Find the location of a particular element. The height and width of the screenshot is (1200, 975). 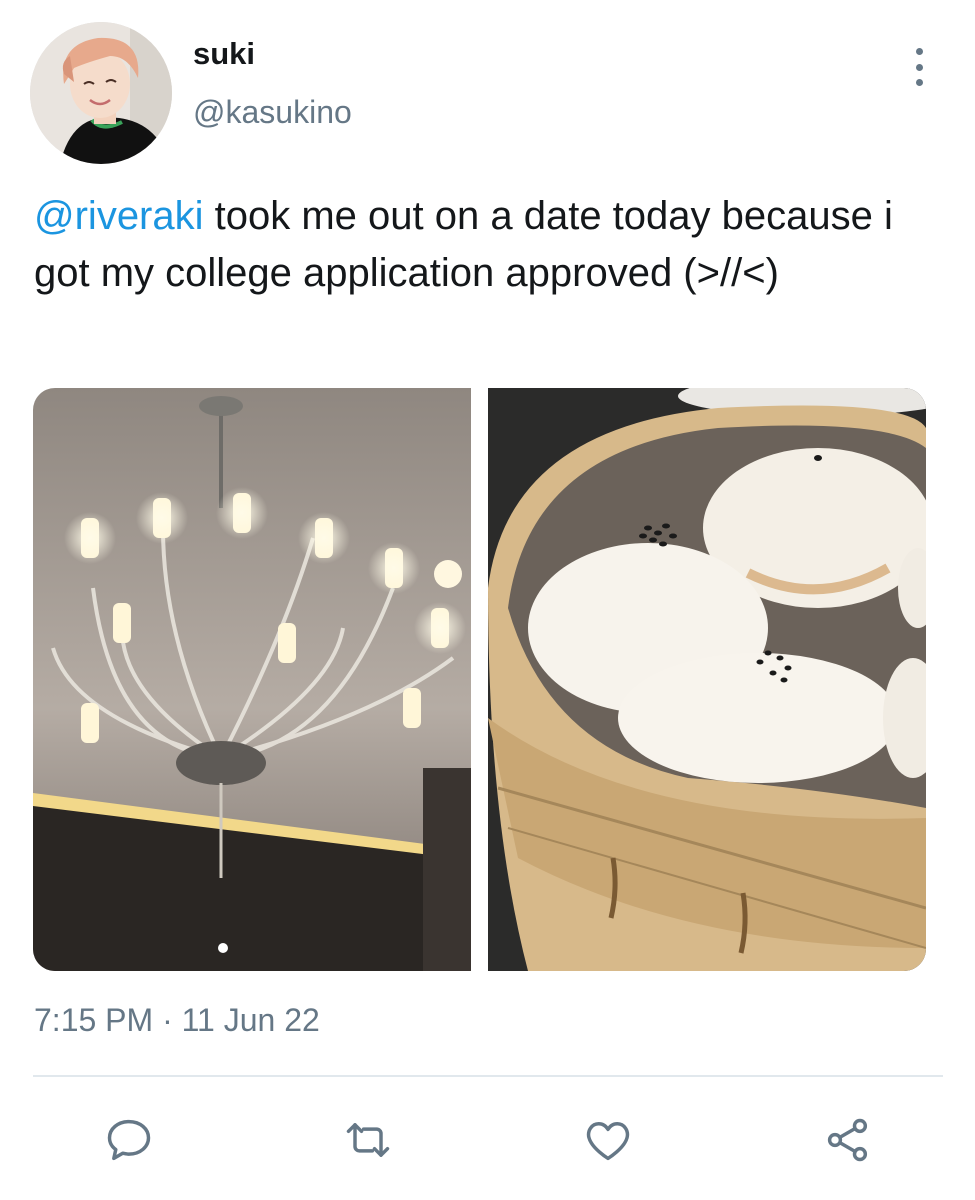

display-name: suki is located at coordinates (224, 54).